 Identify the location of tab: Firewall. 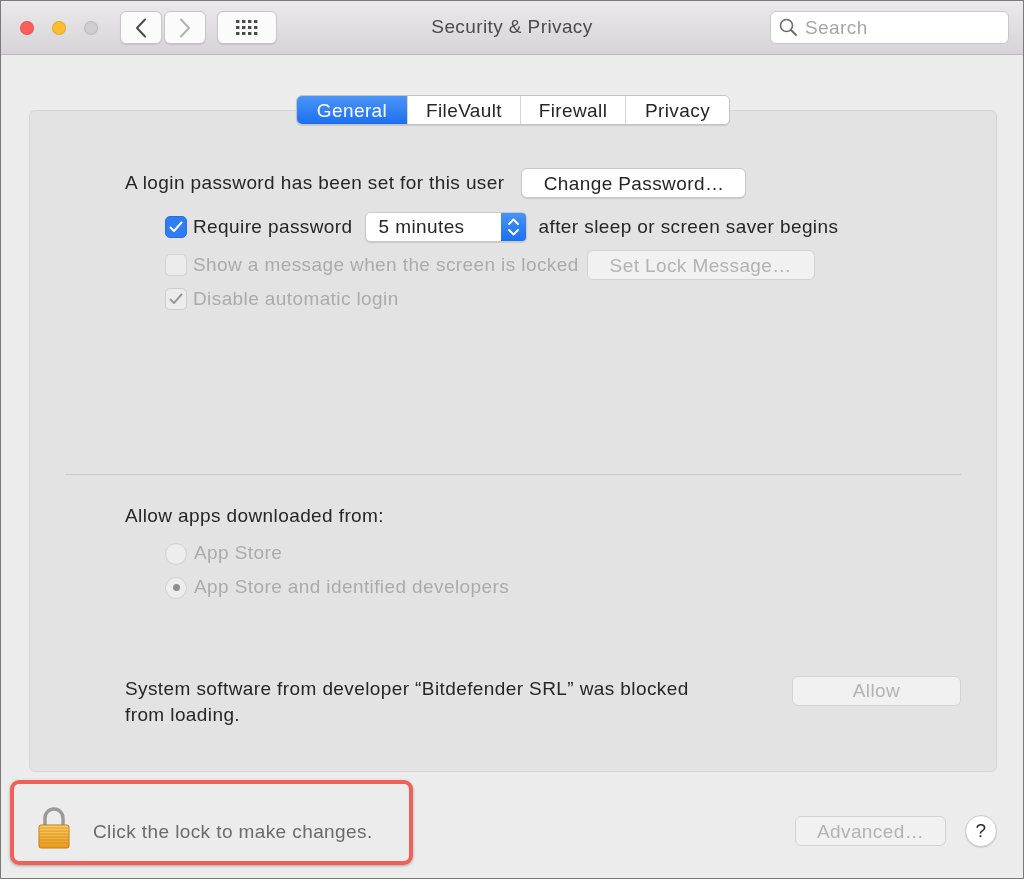
(572, 110).